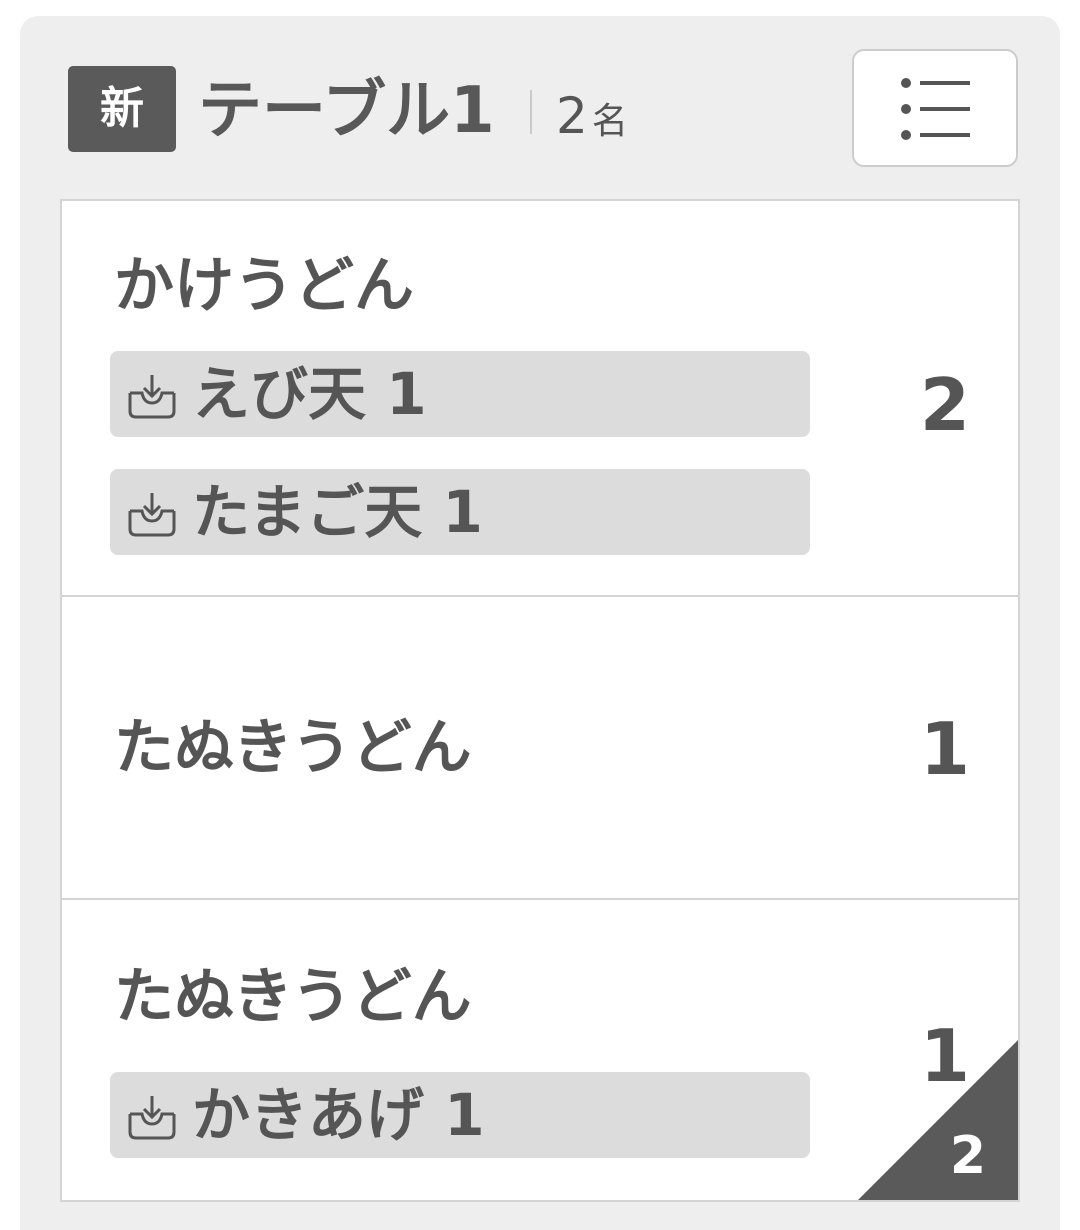  I want to click on order-card-header: 新 テーブル1 2名, so click(540, 109).